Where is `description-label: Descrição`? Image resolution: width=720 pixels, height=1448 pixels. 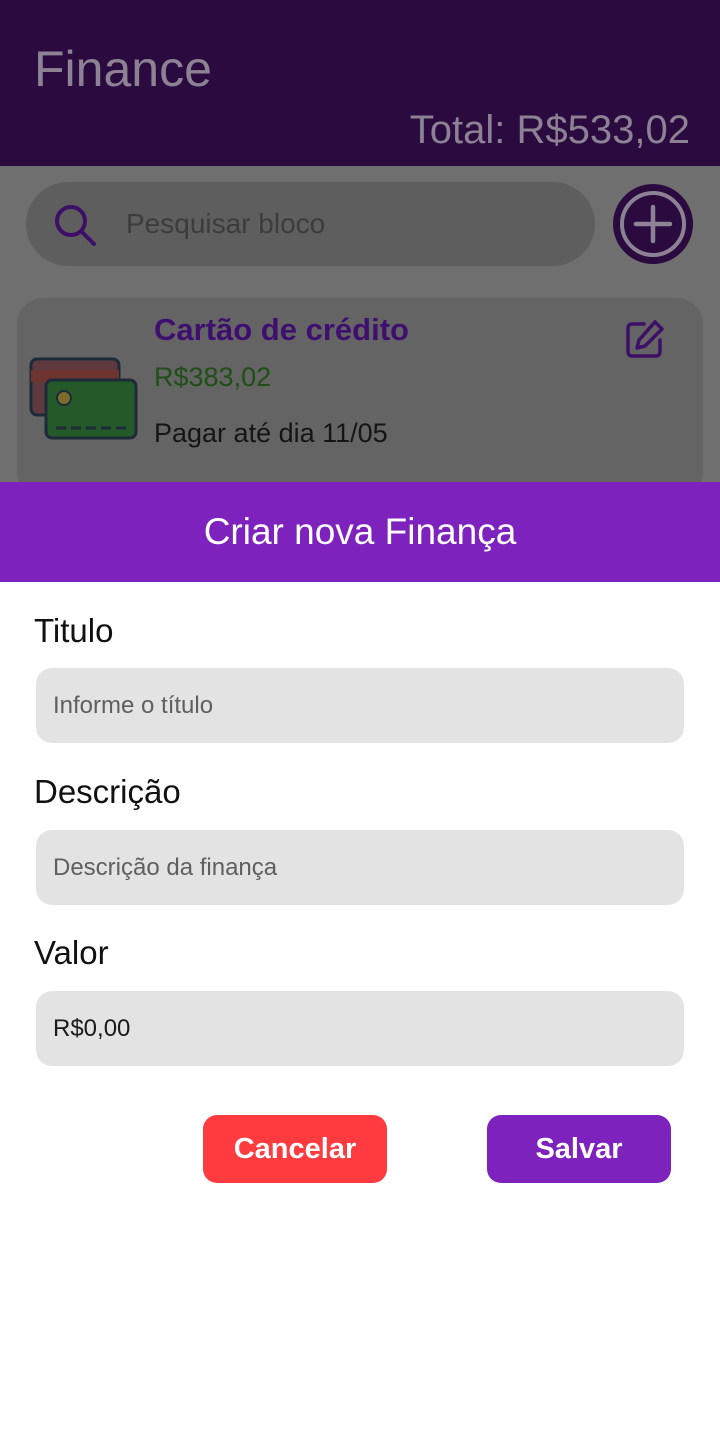
description-label: Descrição is located at coordinates (107, 791).